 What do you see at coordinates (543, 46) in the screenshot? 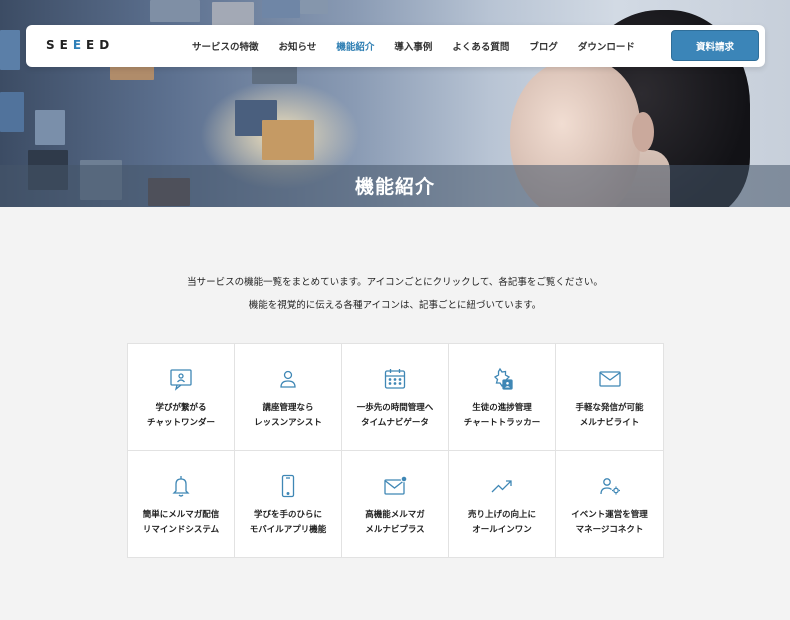
I see `nav-item: ブログ` at bounding box center [543, 46].